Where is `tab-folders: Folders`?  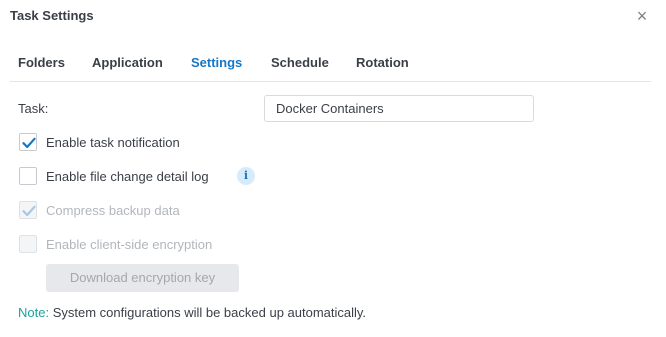 tab-folders: Folders is located at coordinates (41, 62).